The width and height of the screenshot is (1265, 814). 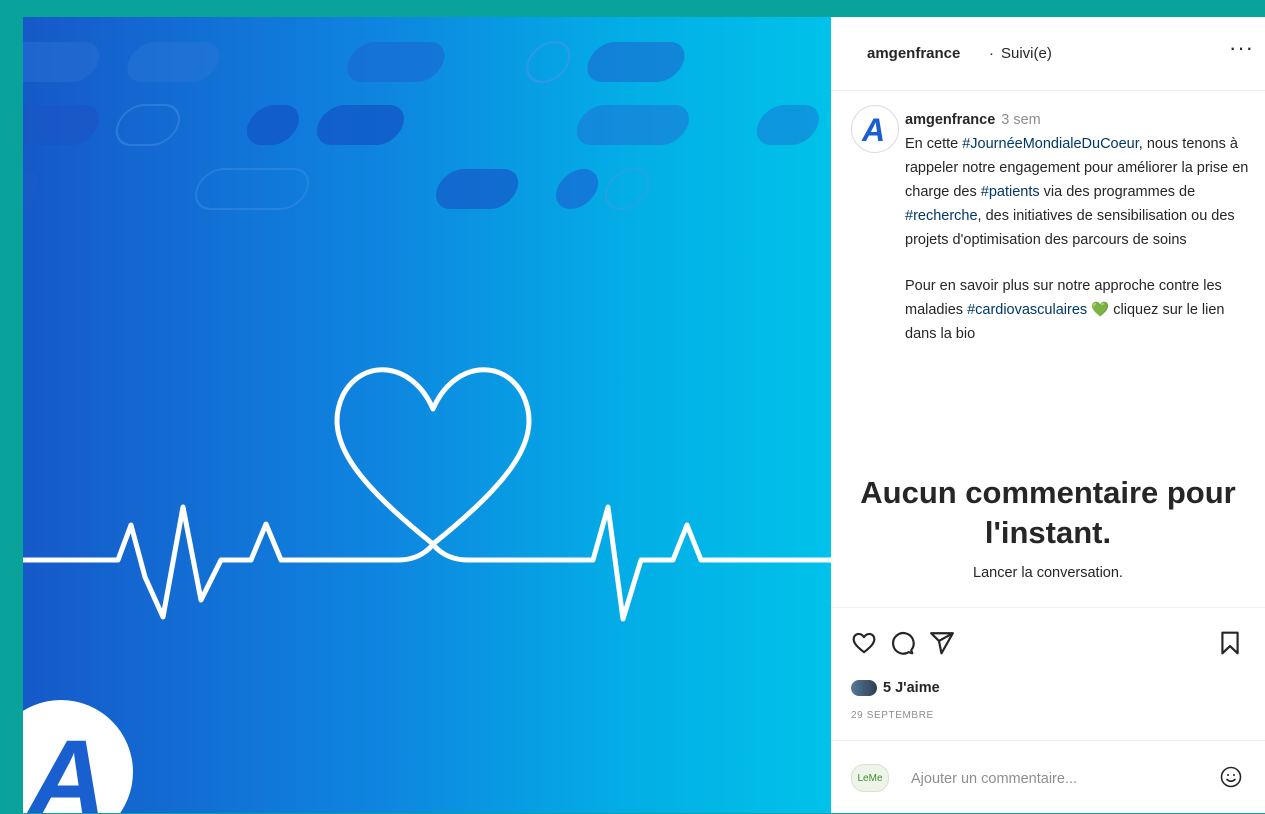 What do you see at coordinates (1117, 192) in the screenshot?
I see `caption-text: via des programmes de` at bounding box center [1117, 192].